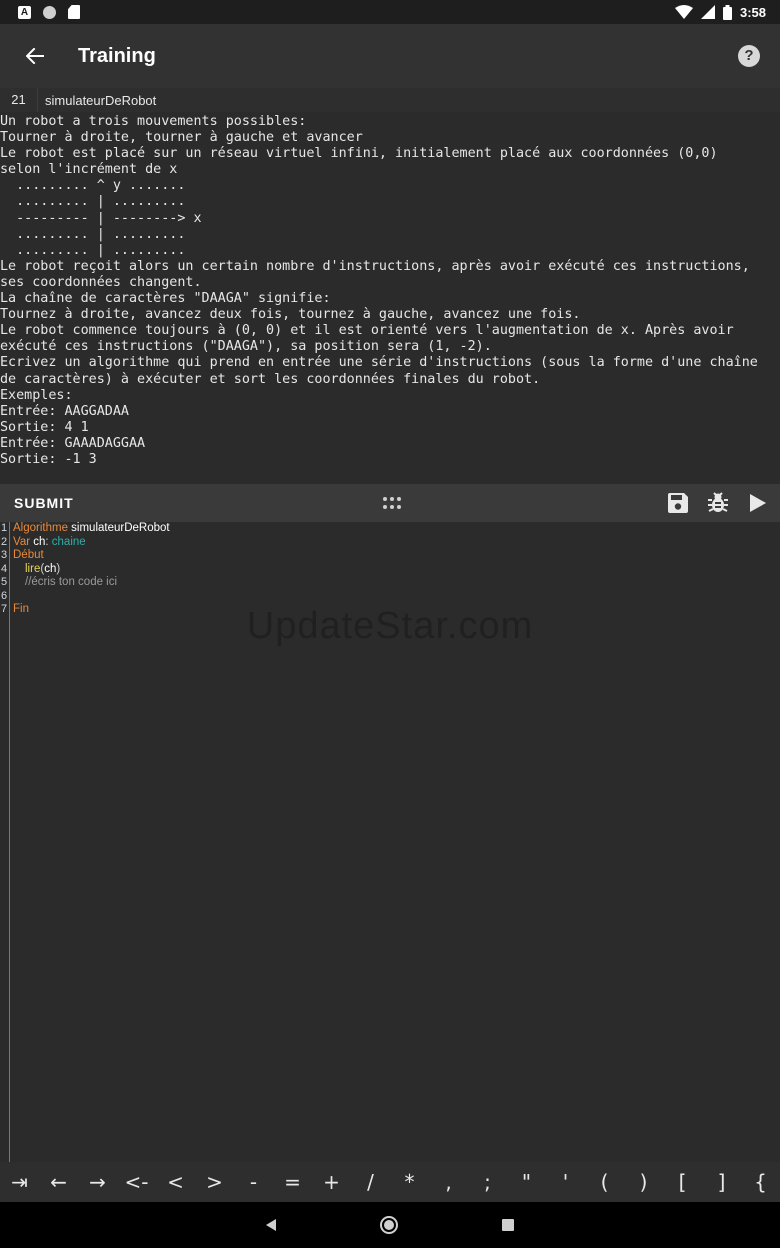  What do you see at coordinates (390, 12) in the screenshot?
I see `status-bar: A 3:58` at bounding box center [390, 12].